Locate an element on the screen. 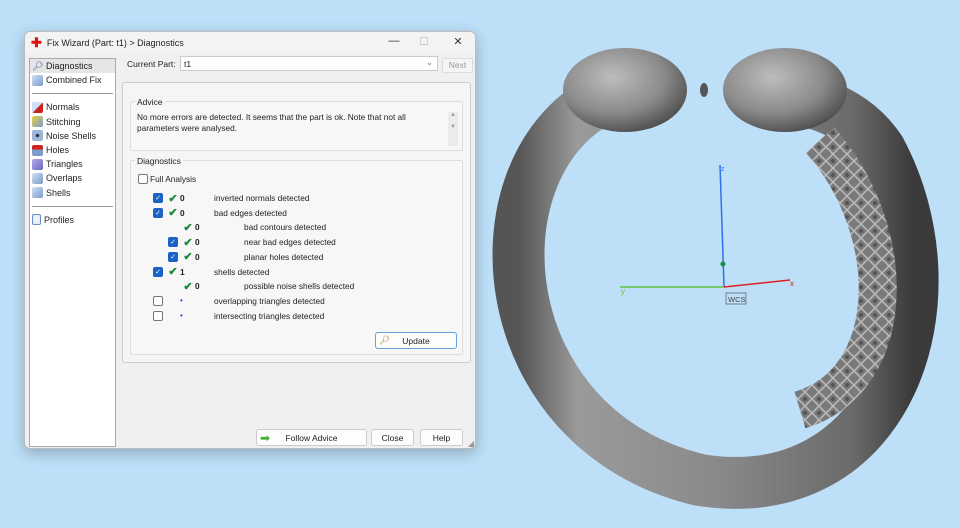 Image resolution: width=960 pixels, height=528 pixels. diagnostic-row: ✓ ✔ 0 near bad edges detected is located at coordinates (244, 242).